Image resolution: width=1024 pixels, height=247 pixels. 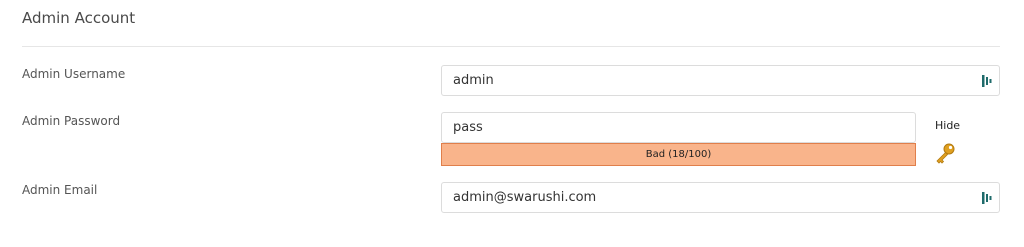 I want to click on admin-username-value: admin, so click(x=473, y=80).